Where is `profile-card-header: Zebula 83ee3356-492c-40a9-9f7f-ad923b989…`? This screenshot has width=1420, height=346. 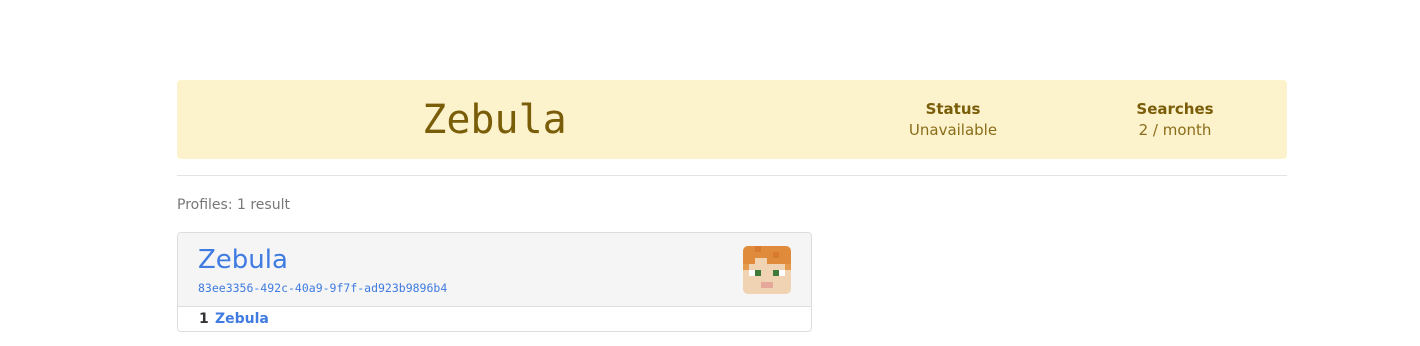 profile-card-header: Zebula 83ee3356-492c-40a9-9f7f-ad923b989… is located at coordinates (494, 270).